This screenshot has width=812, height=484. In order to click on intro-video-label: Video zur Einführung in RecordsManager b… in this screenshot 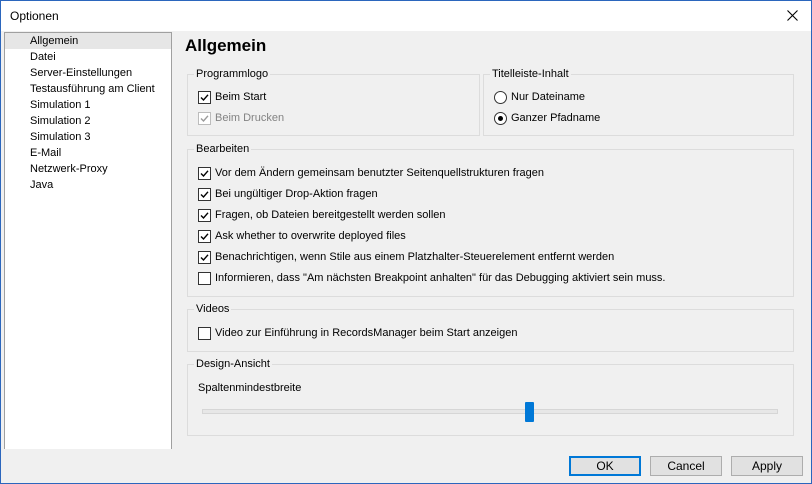, I will do `click(366, 333)`.